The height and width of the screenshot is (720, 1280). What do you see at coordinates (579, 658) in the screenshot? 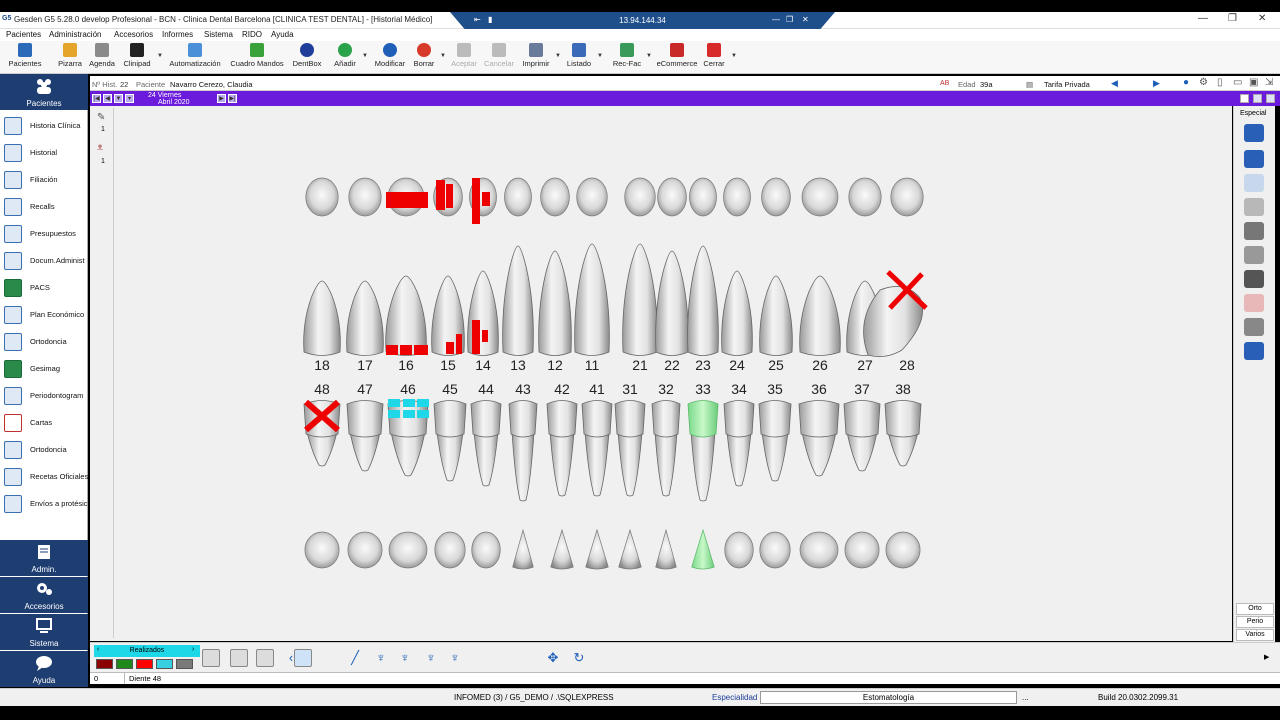
I see `rotate-tool-icon: ↻` at bounding box center [579, 658].